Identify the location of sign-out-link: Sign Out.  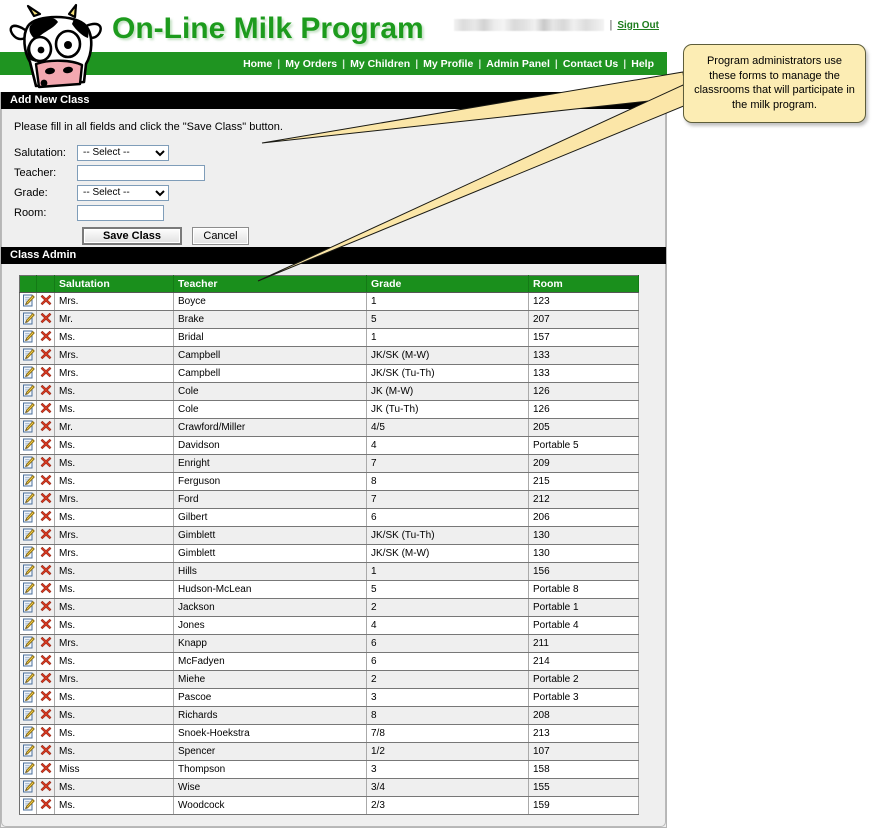
(638, 25).